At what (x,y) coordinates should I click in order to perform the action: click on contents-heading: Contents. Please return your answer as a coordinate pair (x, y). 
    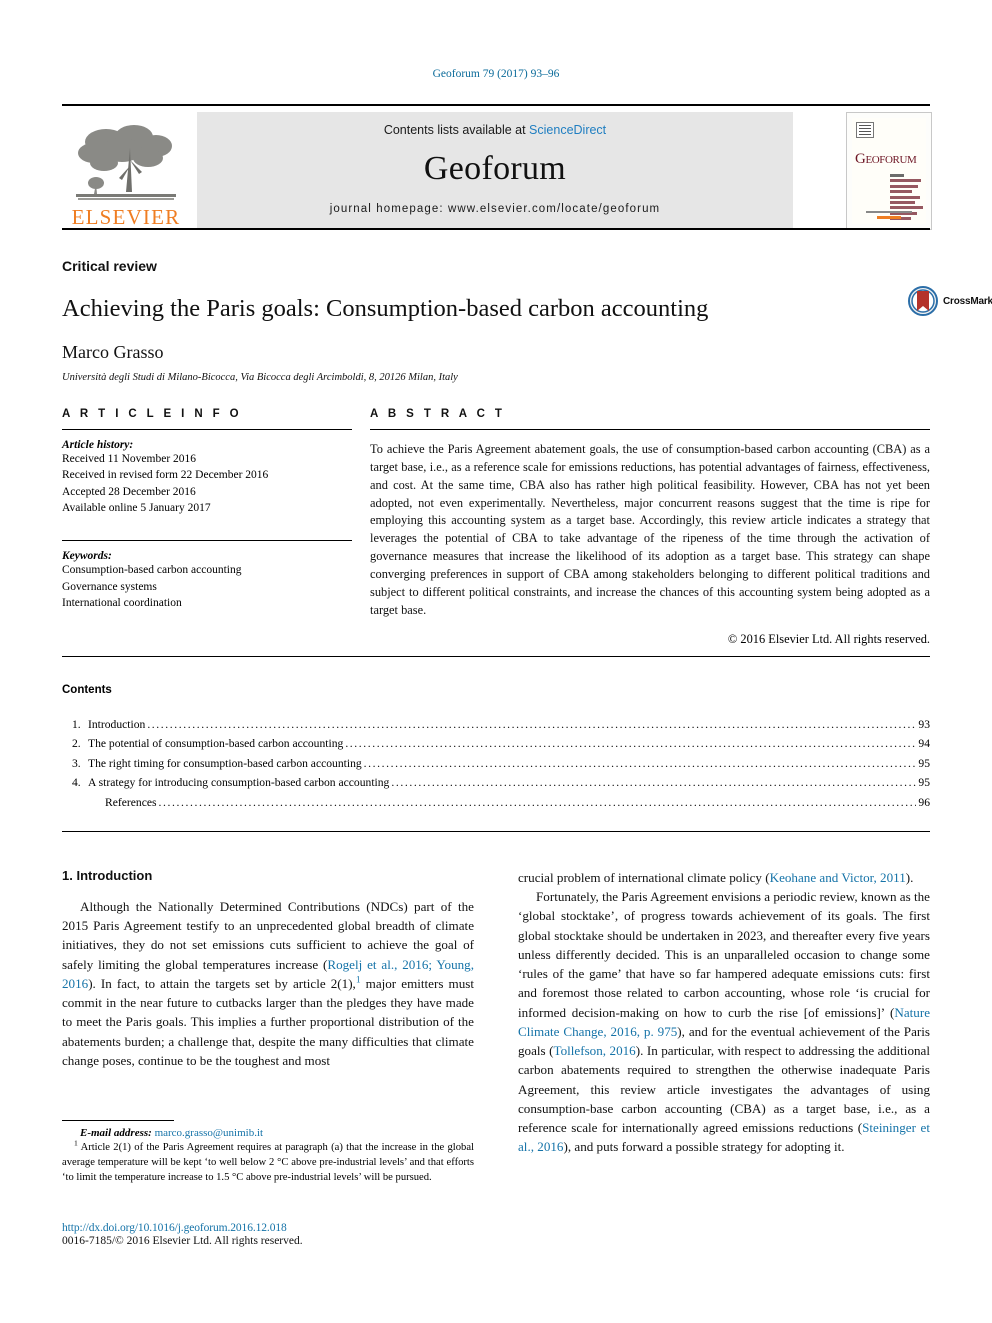
    Looking at the image, I should click on (87, 690).